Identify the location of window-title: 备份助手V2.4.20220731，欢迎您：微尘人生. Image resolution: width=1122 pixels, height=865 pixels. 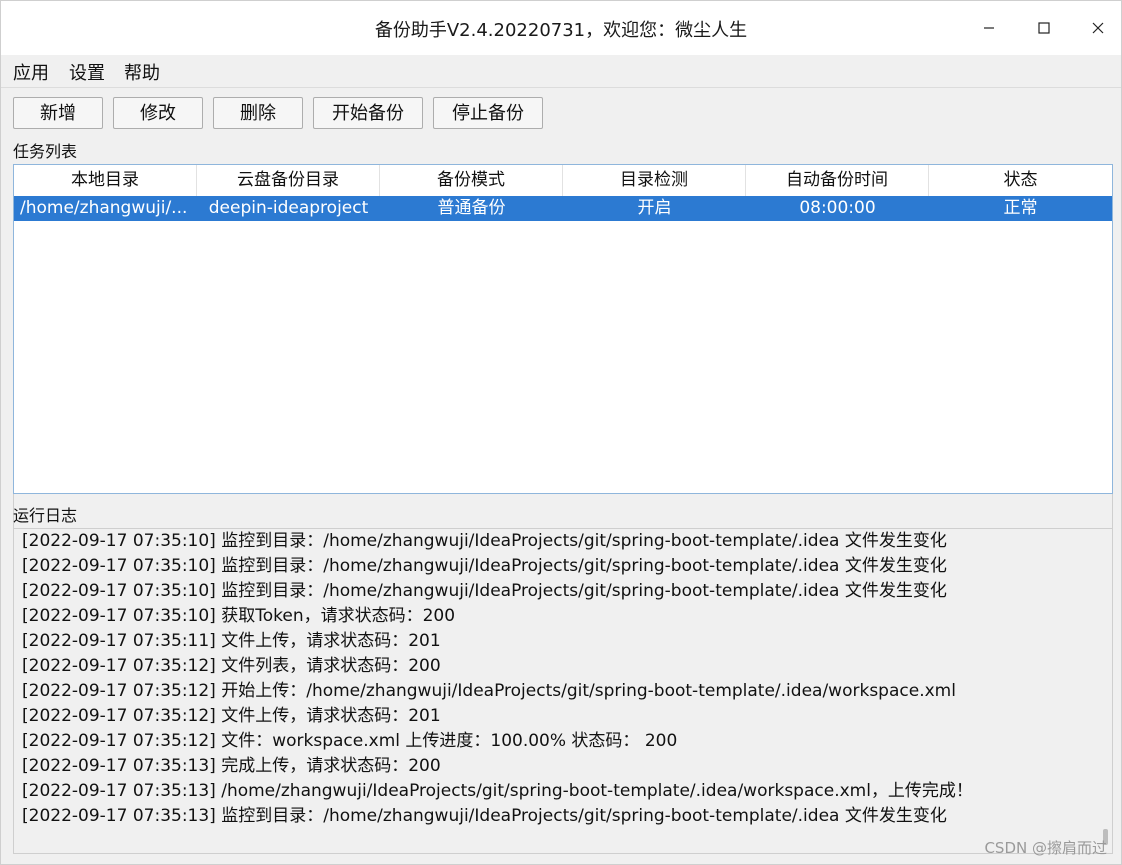
(561, 30).